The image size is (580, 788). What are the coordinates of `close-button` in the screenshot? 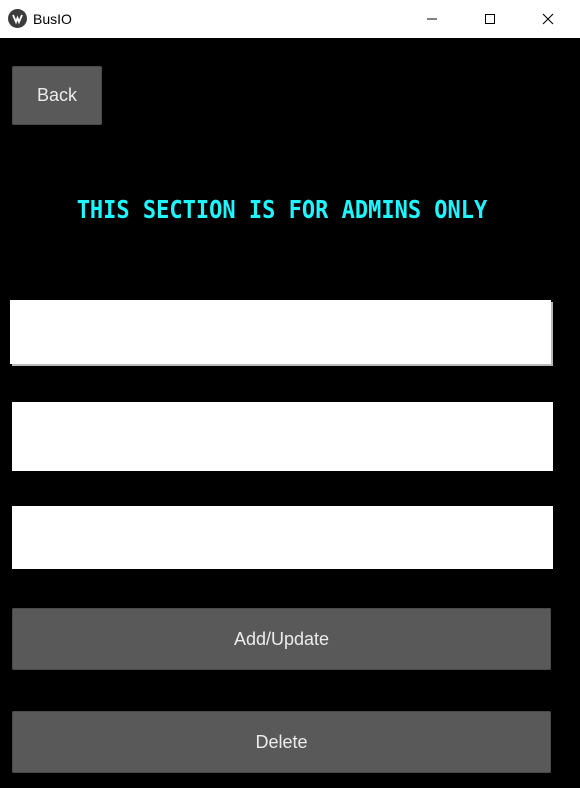 It's located at (548, 19).